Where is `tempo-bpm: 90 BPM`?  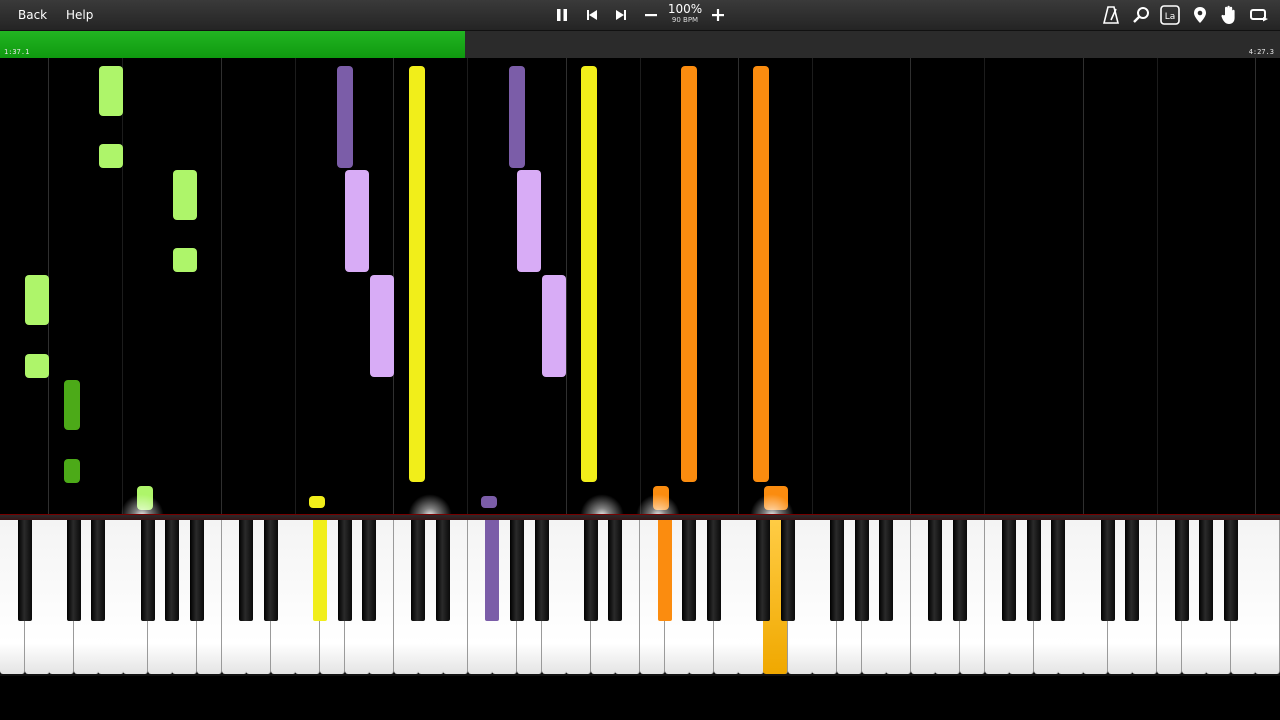 tempo-bpm: 90 BPM is located at coordinates (685, 20).